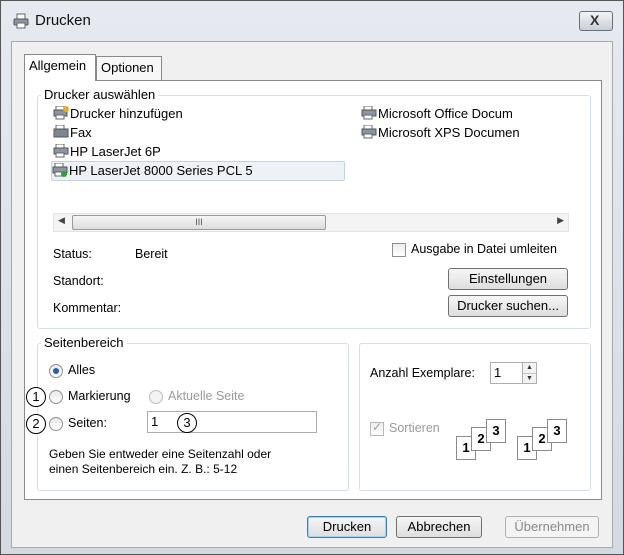  What do you see at coordinates (422, 373) in the screenshot?
I see `copies-label: Anzahl Exemplare:` at bounding box center [422, 373].